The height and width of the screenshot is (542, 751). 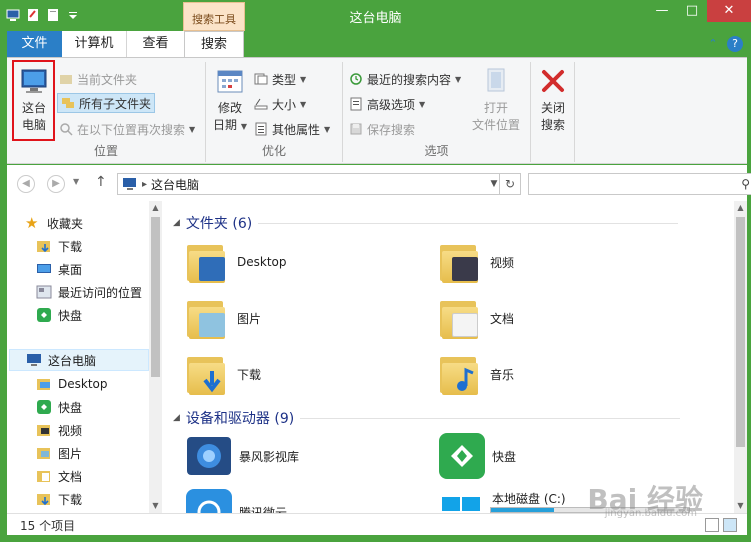 What do you see at coordinates (94, 44) in the screenshot?
I see `tab-computer: 计算机` at bounding box center [94, 44].